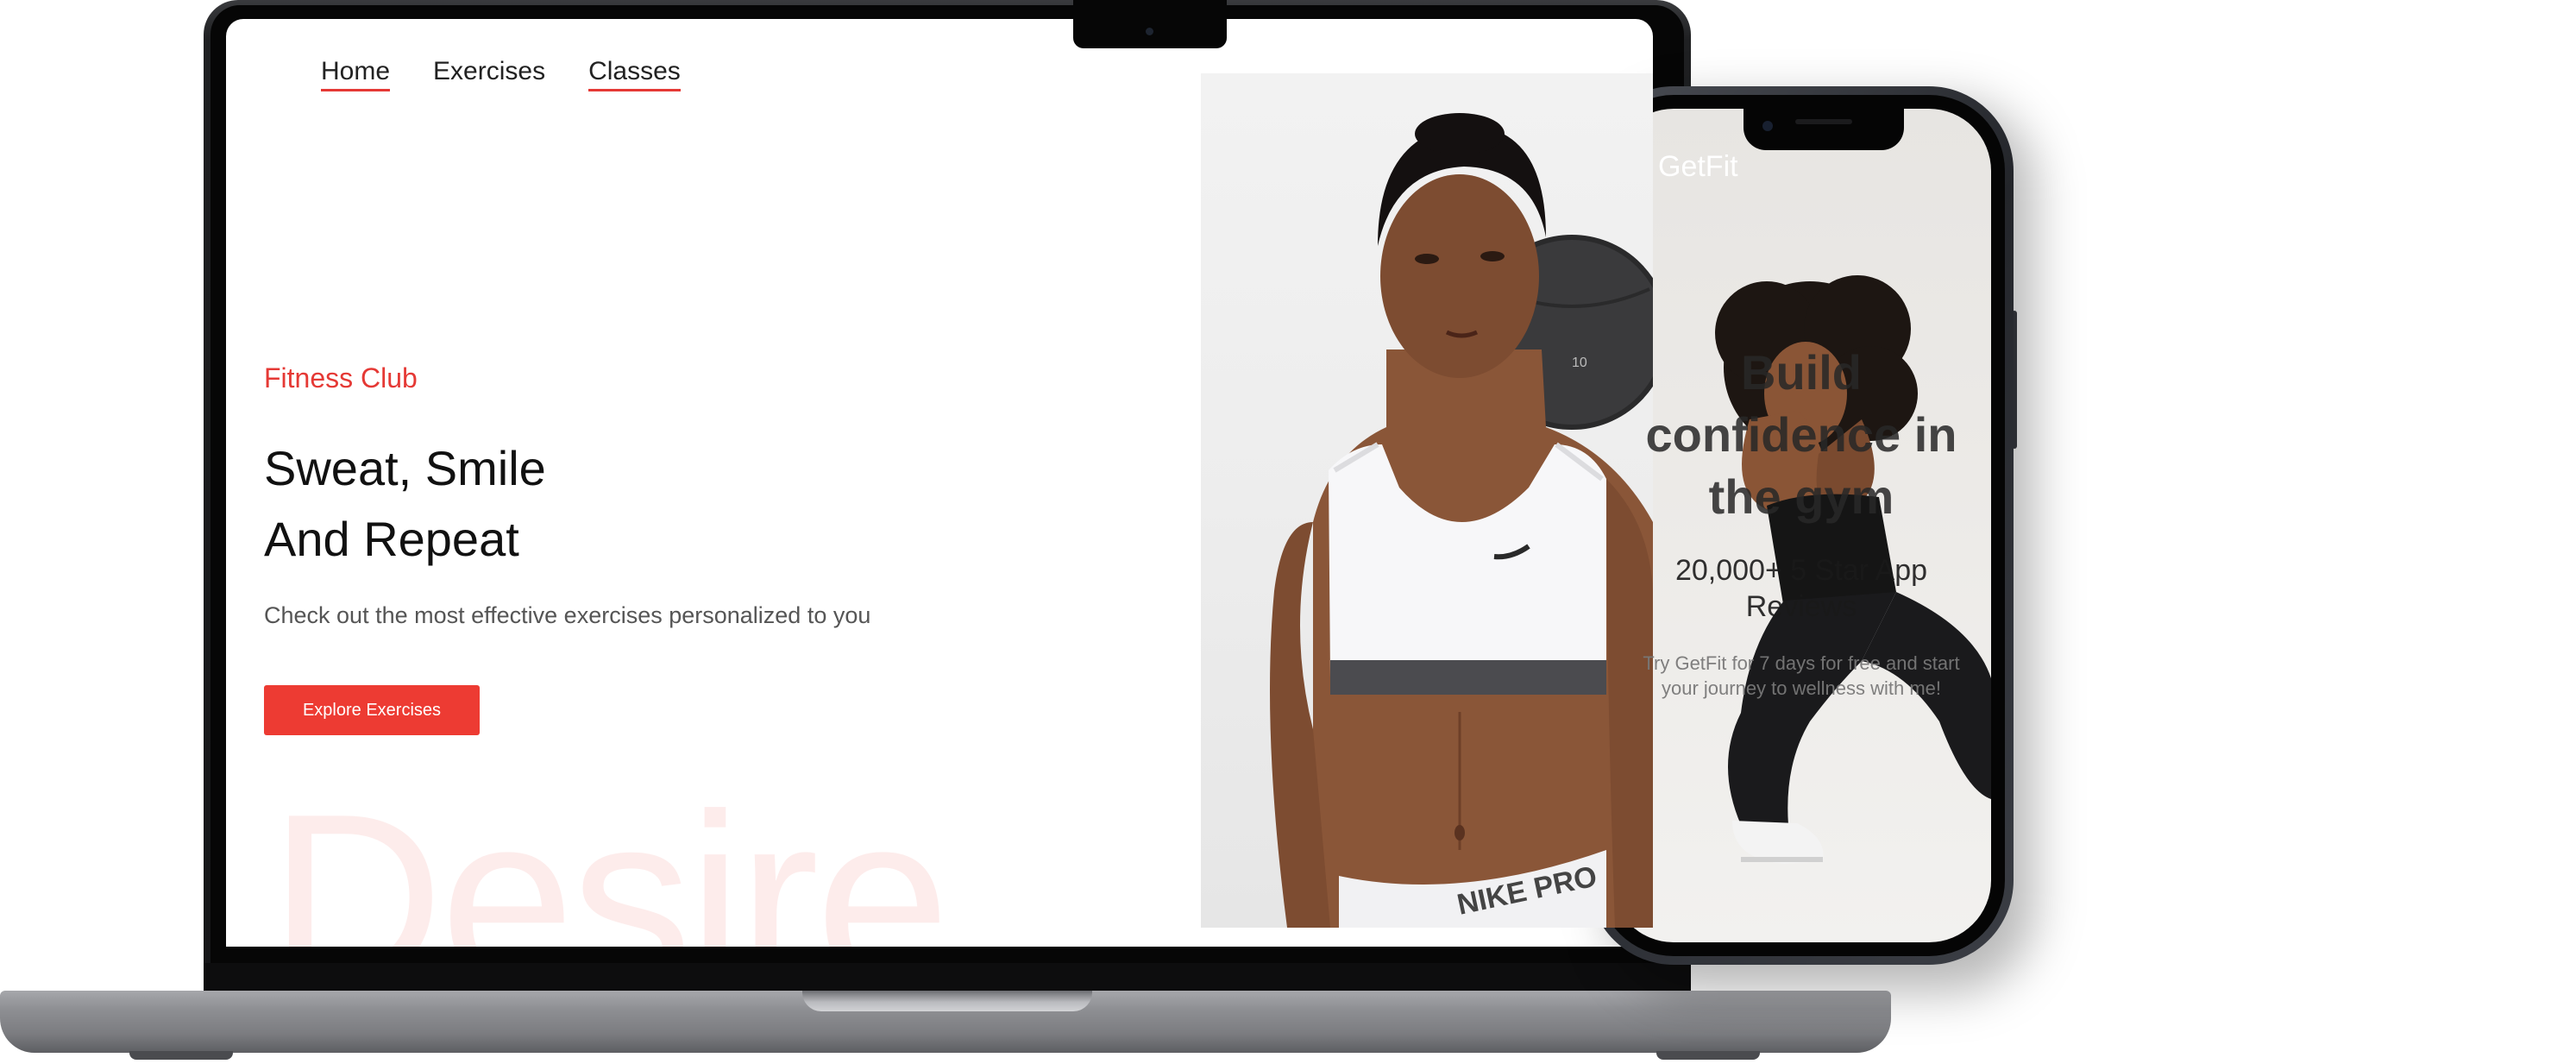 The image size is (2576, 1064). I want to click on phone-headline-line-3: the gym, so click(1801, 496).